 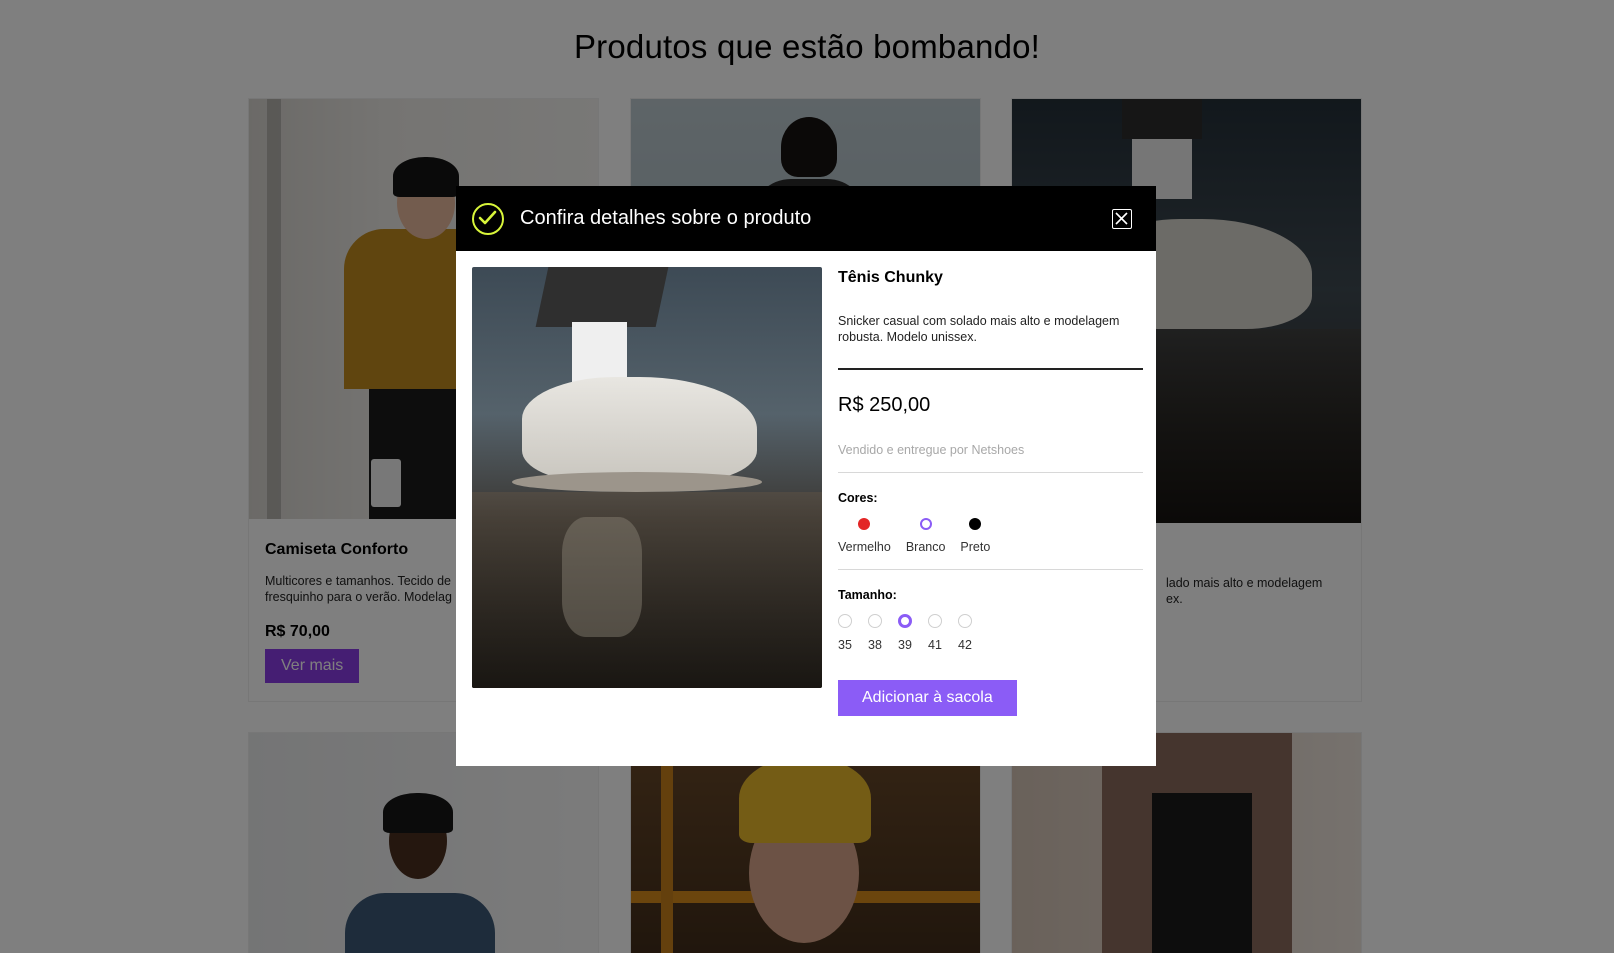 I want to click on product-name: Tênis Chunky, so click(x=890, y=277).